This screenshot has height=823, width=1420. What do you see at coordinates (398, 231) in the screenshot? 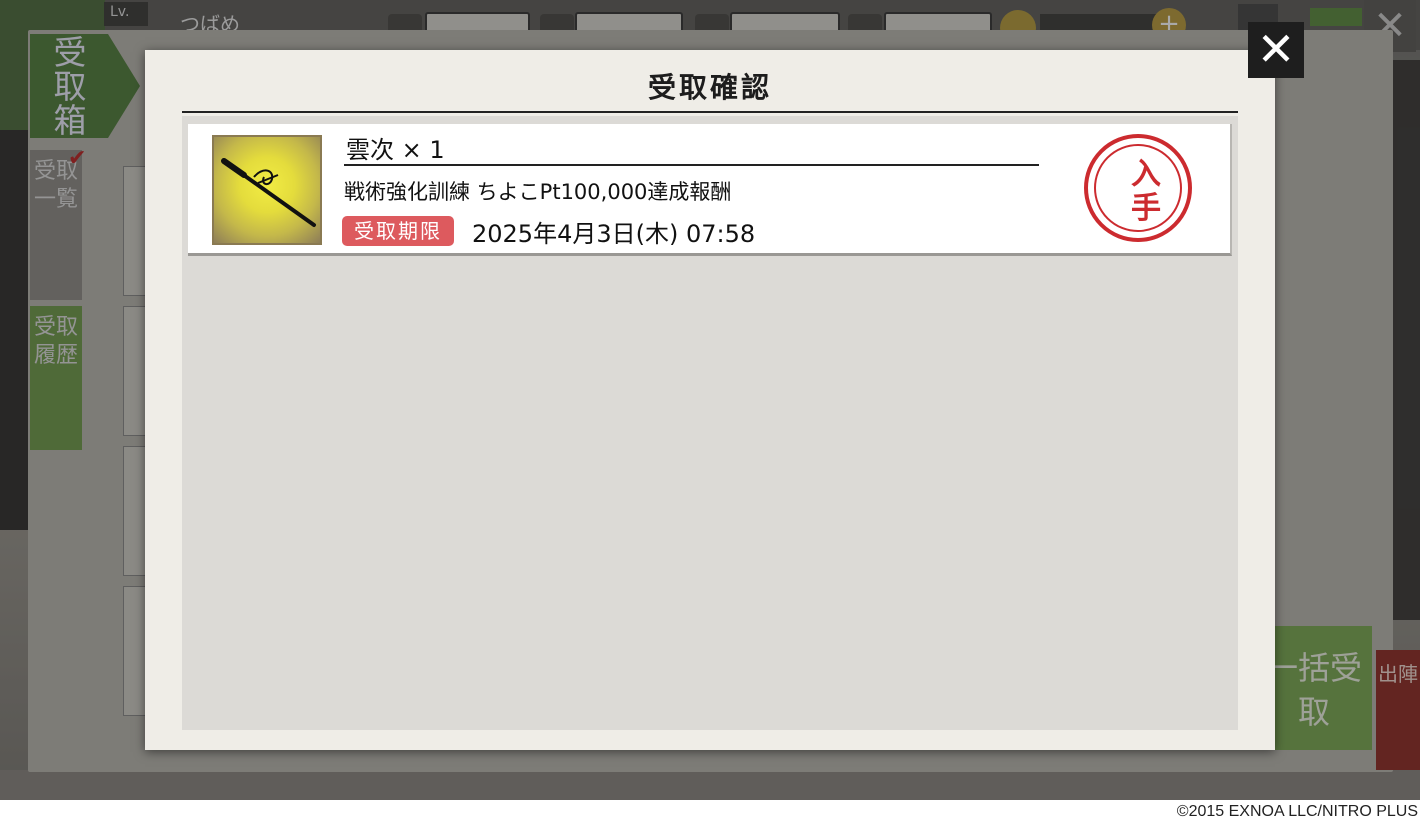
I see `deadline-badge: 受取期限` at bounding box center [398, 231].